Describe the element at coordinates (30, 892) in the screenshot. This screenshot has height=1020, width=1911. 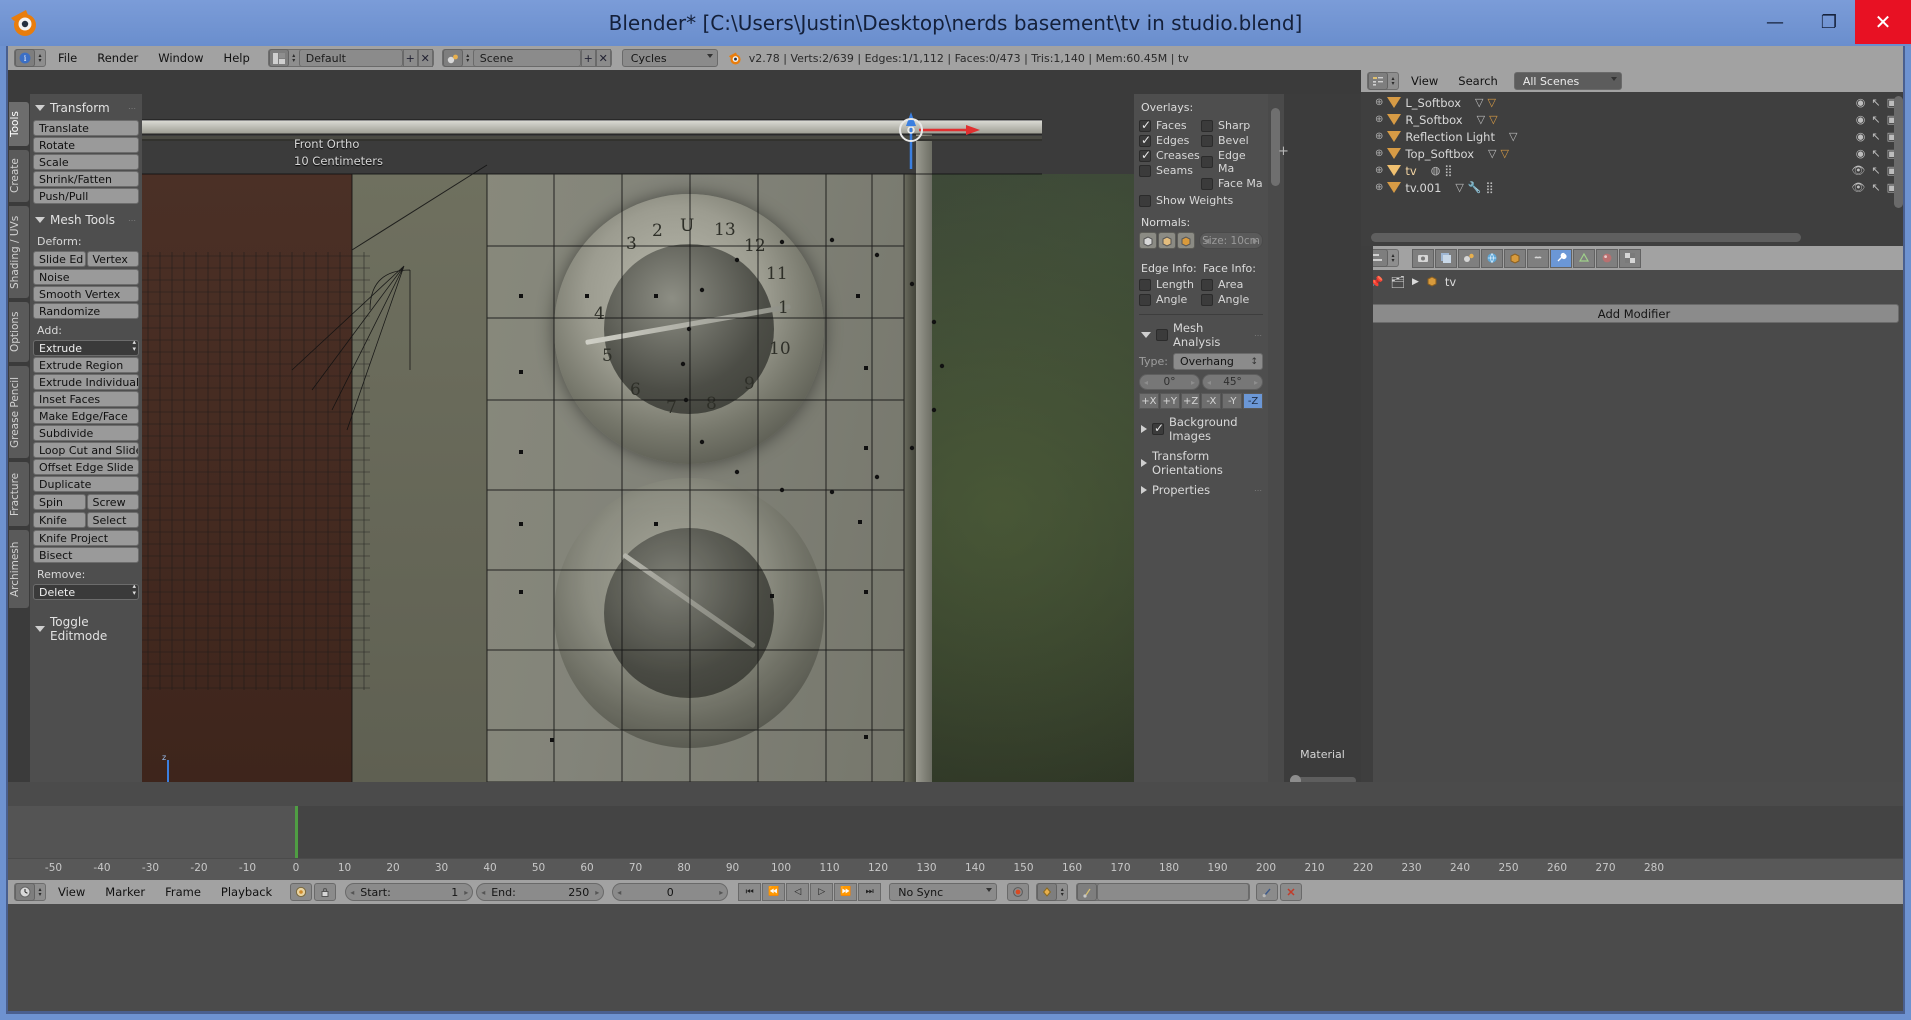
I see `timeline-editor-type-selector: ▴ ▾` at that location.